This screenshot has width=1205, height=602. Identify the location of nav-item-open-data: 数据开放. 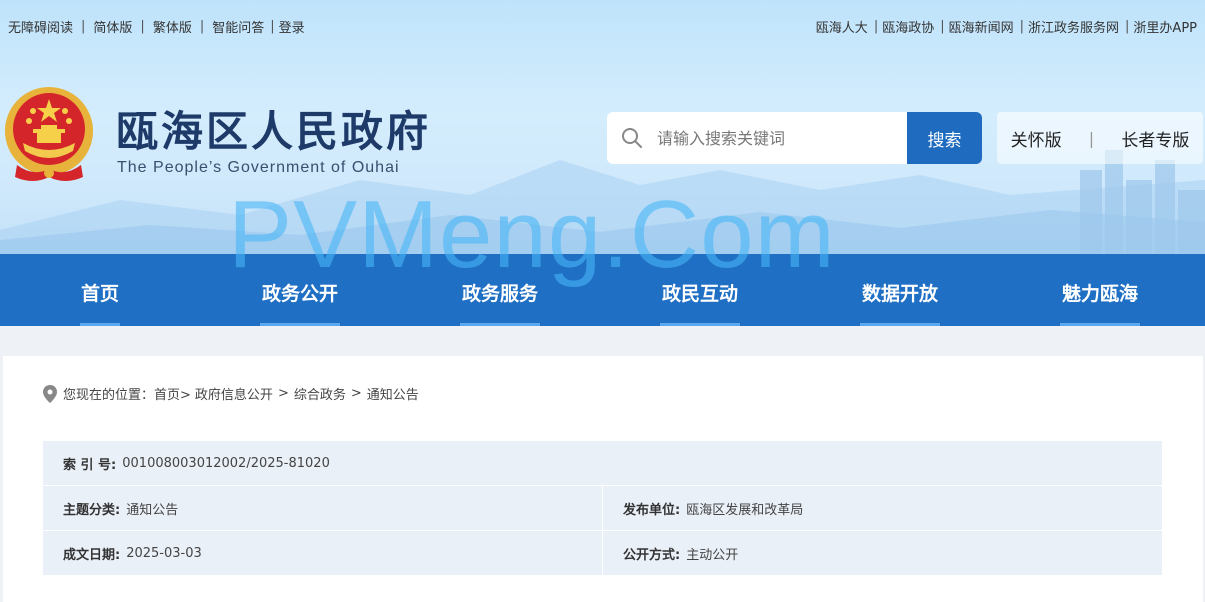
(900, 290).